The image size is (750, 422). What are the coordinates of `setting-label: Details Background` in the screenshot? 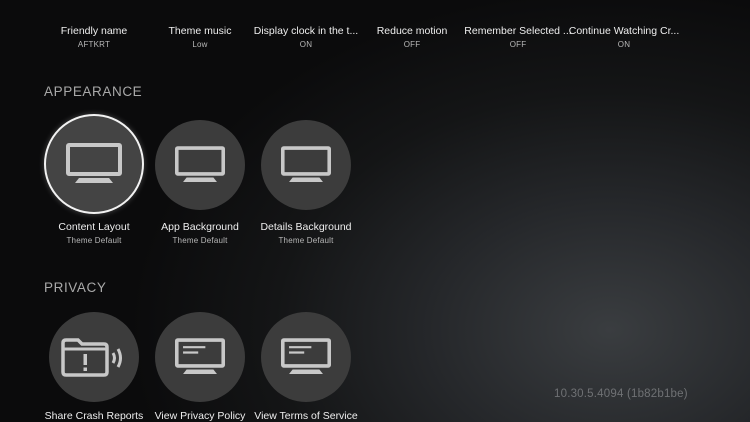 It's located at (306, 227).